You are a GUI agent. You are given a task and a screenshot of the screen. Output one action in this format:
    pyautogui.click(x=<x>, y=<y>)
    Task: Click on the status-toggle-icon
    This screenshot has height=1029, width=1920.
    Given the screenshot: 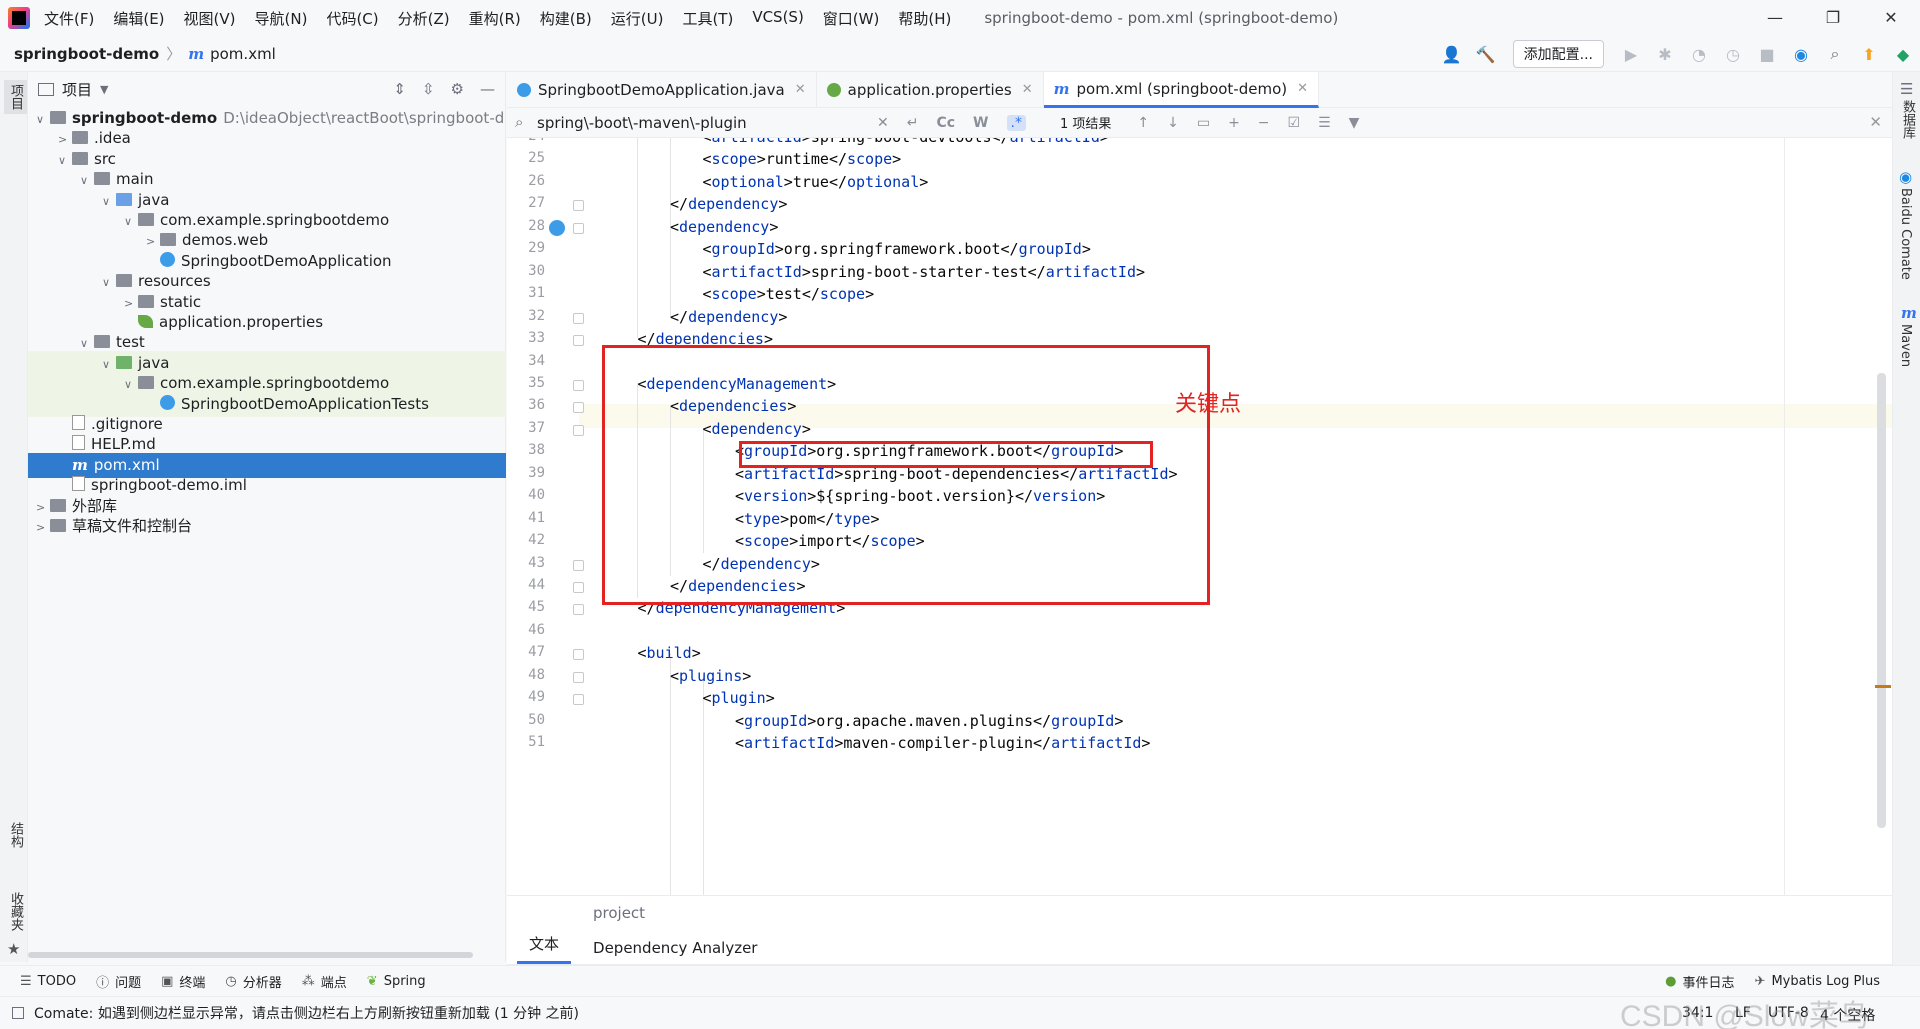 What is the action you would take?
    pyautogui.click(x=18, y=1013)
    